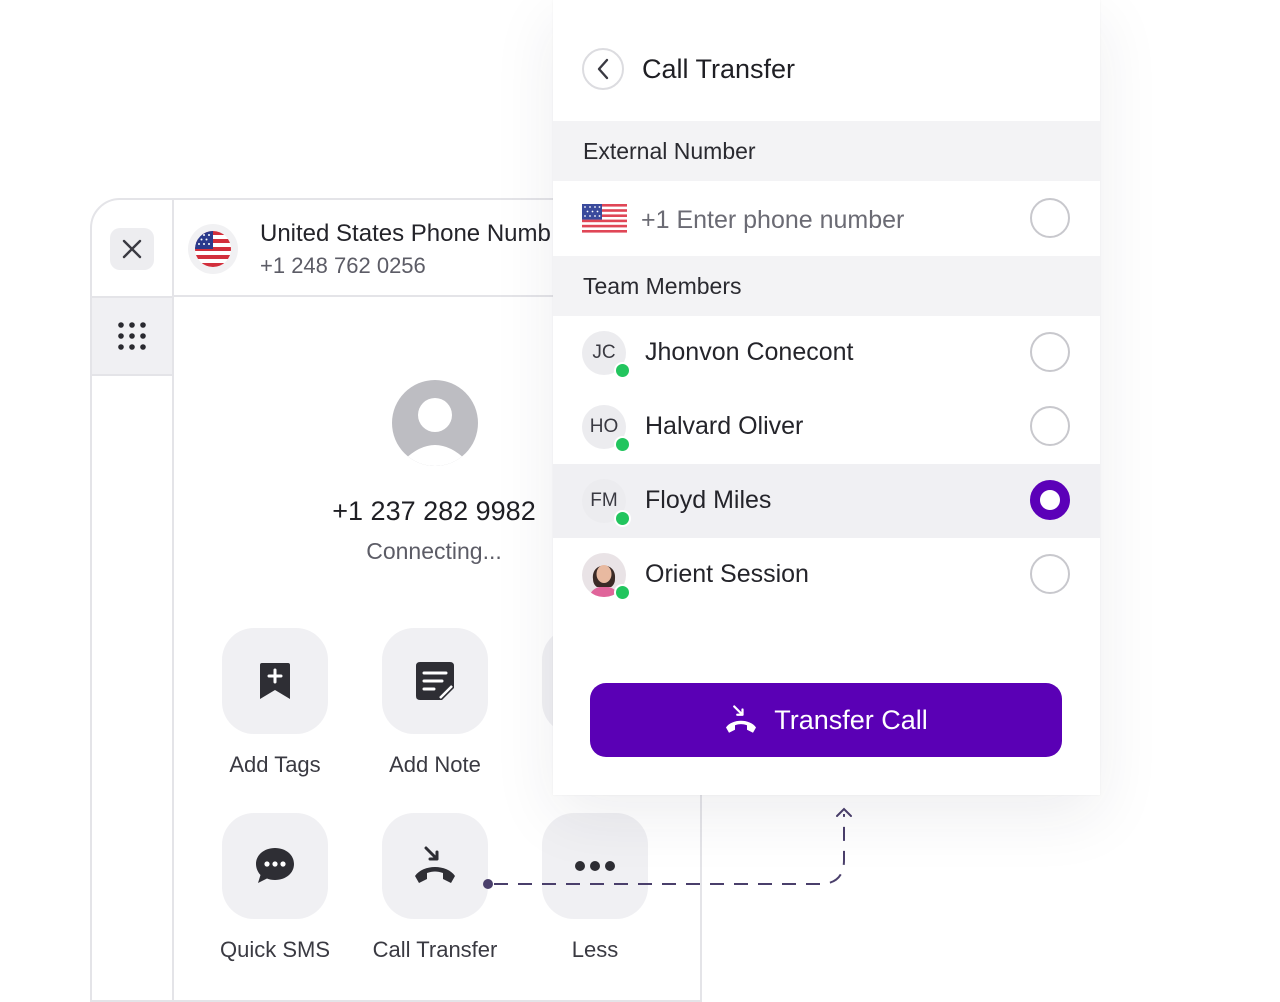  I want to click on connector-arrow, so click(667, 848).